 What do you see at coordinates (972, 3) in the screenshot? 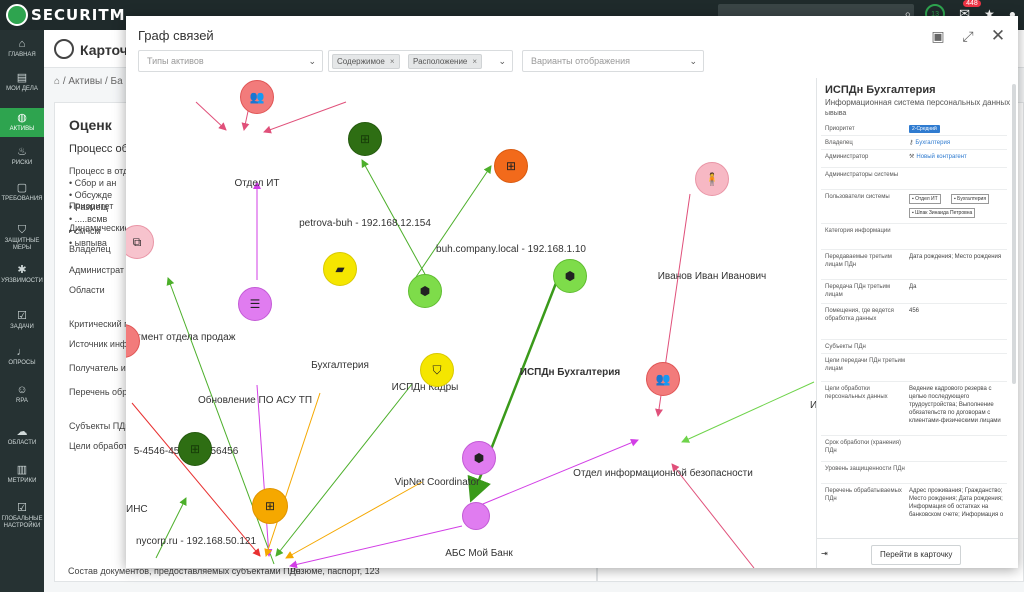
I see `notifications-count: 448` at bounding box center [972, 3].